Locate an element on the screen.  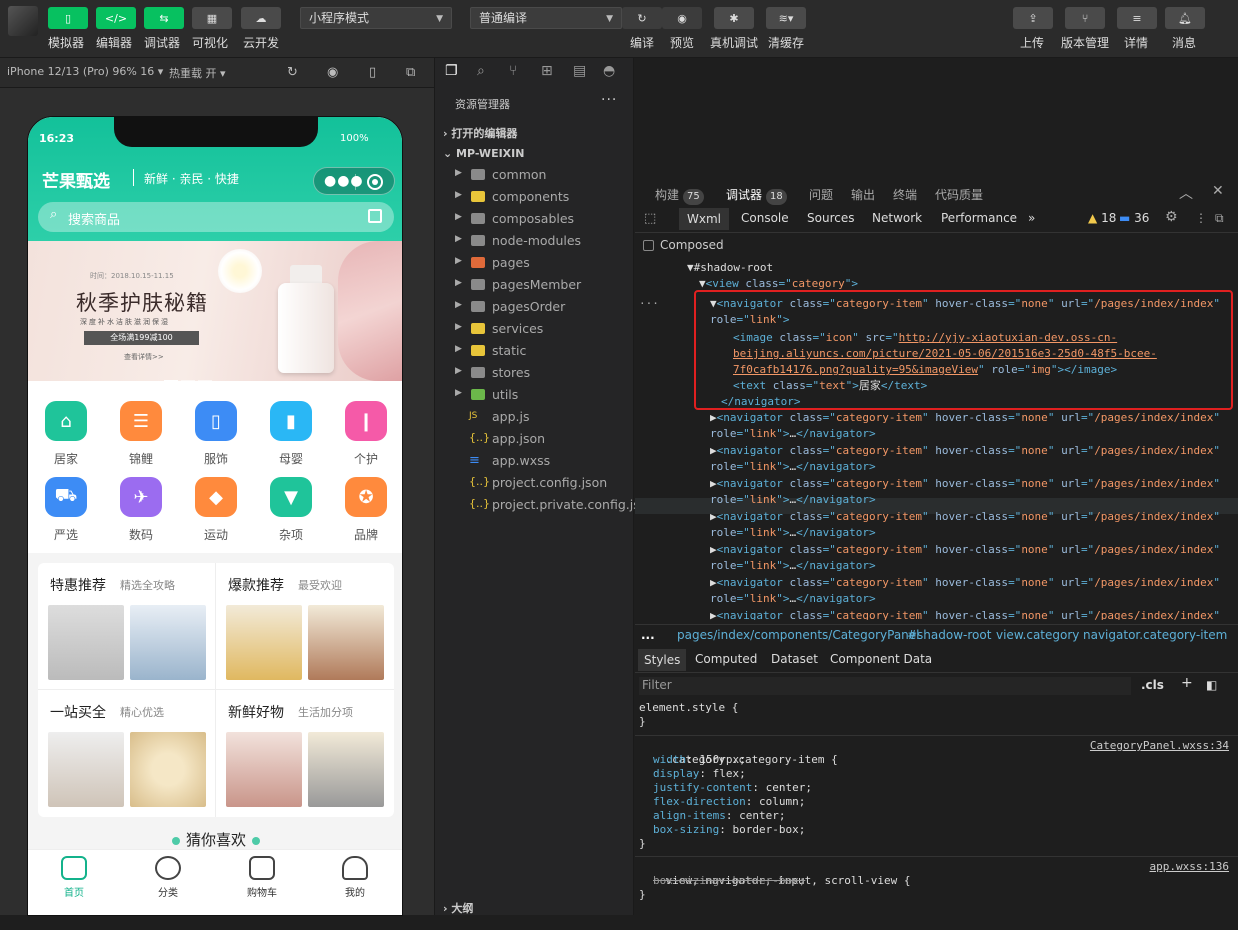
promo-card: 爆款推荐 最受欢迎 is located at coordinates (305, 626).